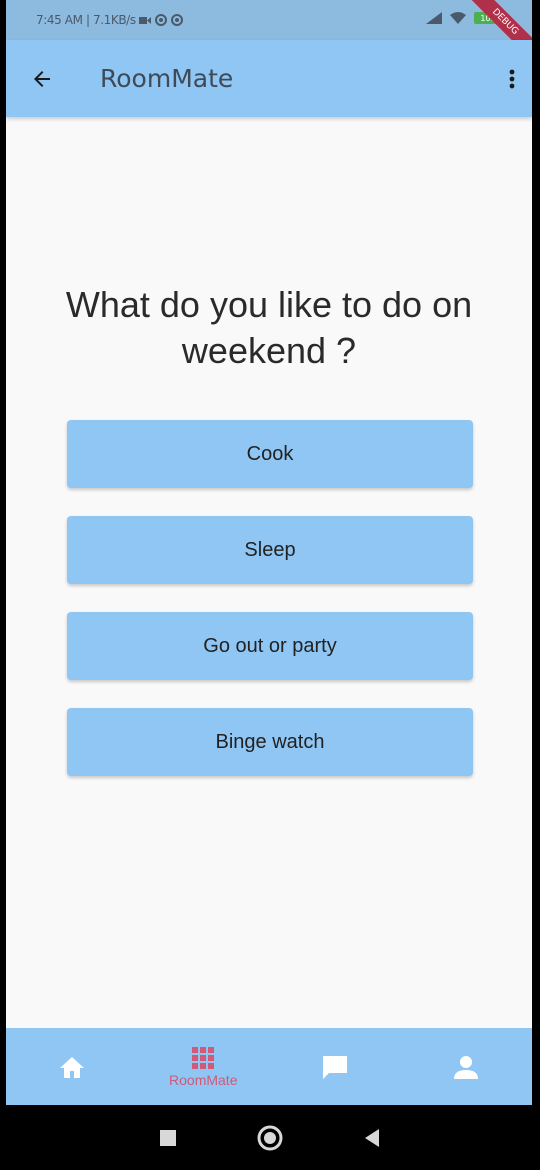 This screenshot has width=540, height=1170. I want to click on nav-roommate: RoomMate, so click(204, 1066).